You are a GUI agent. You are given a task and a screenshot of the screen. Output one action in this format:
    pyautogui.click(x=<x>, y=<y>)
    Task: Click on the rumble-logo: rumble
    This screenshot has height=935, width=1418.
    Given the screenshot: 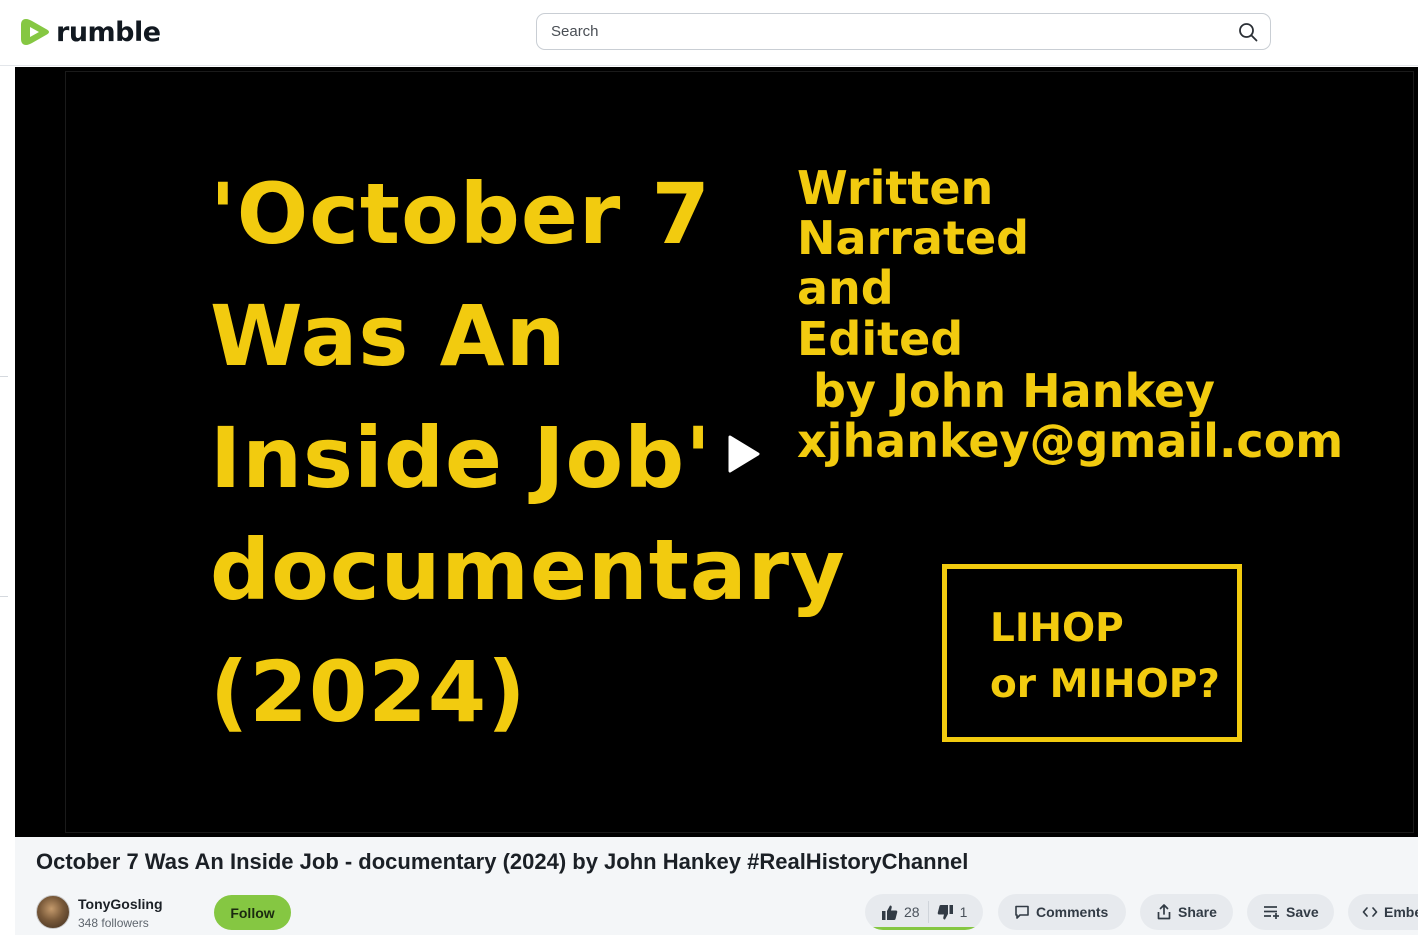 What is the action you would take?
    pyautogui.click(x=90, y=32)
    